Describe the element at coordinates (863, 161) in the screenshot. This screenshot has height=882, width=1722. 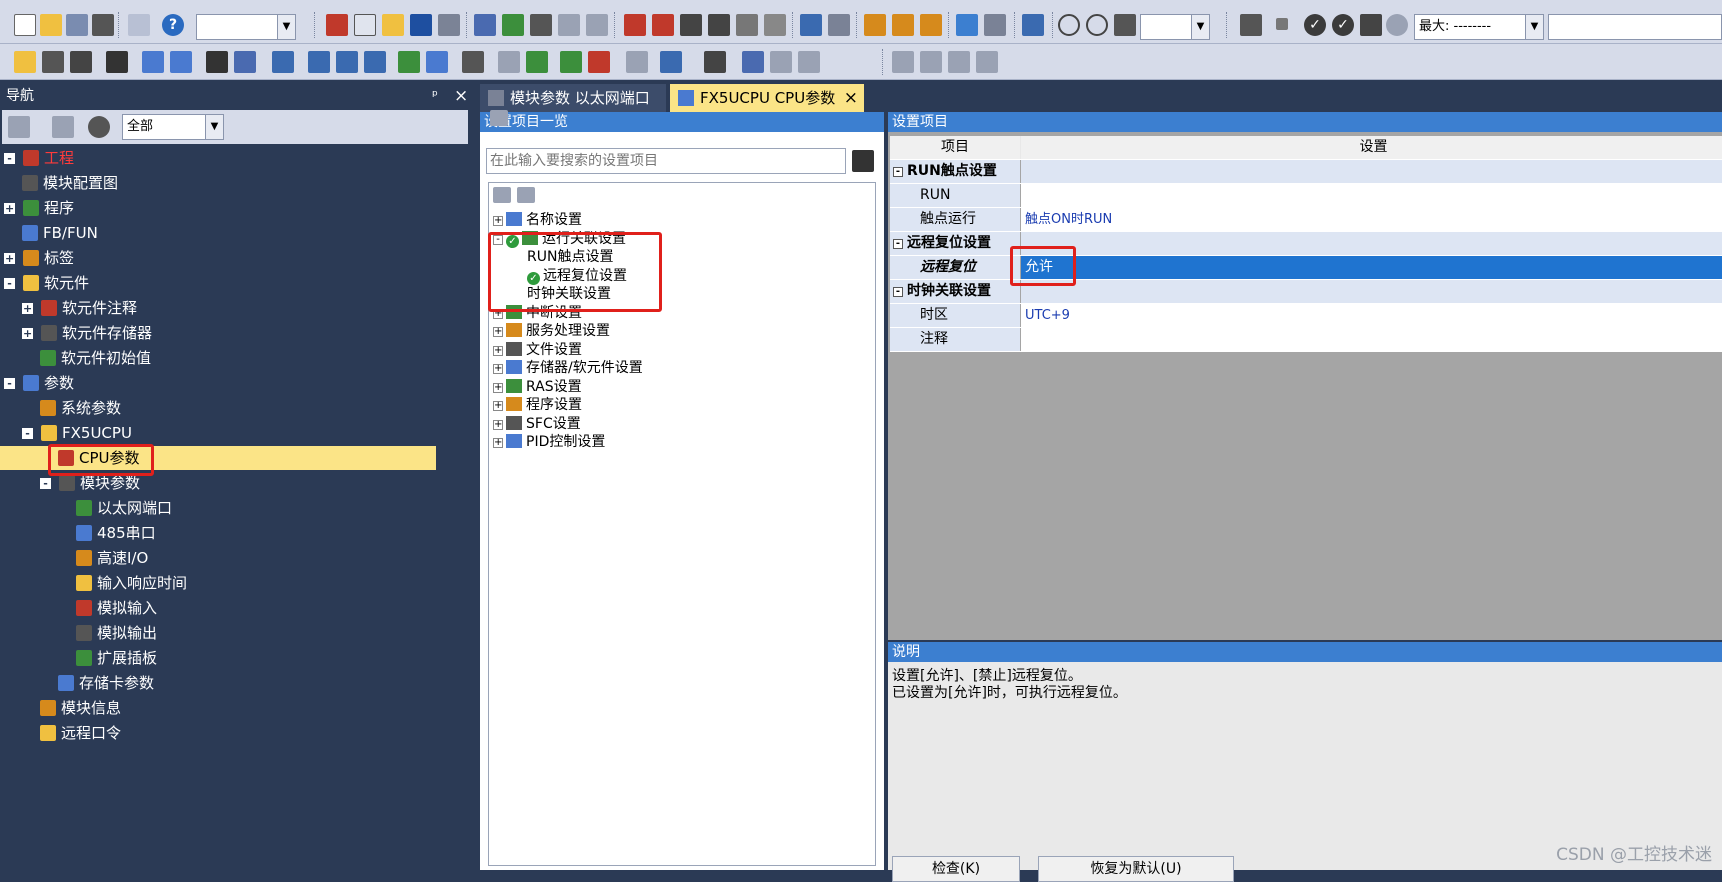
I see `search-icon` at that location.